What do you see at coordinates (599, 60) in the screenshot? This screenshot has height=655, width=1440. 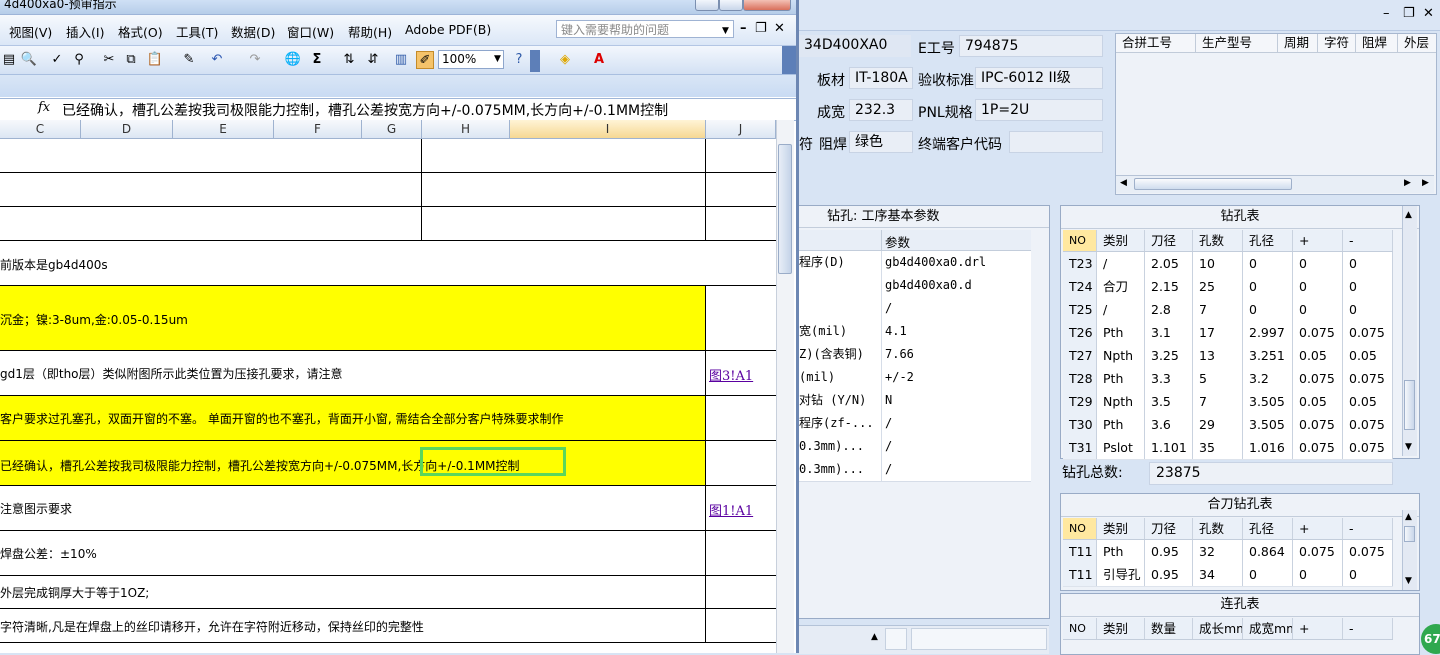 I see `font-color-icon: A` at bounding box center [599, 60].